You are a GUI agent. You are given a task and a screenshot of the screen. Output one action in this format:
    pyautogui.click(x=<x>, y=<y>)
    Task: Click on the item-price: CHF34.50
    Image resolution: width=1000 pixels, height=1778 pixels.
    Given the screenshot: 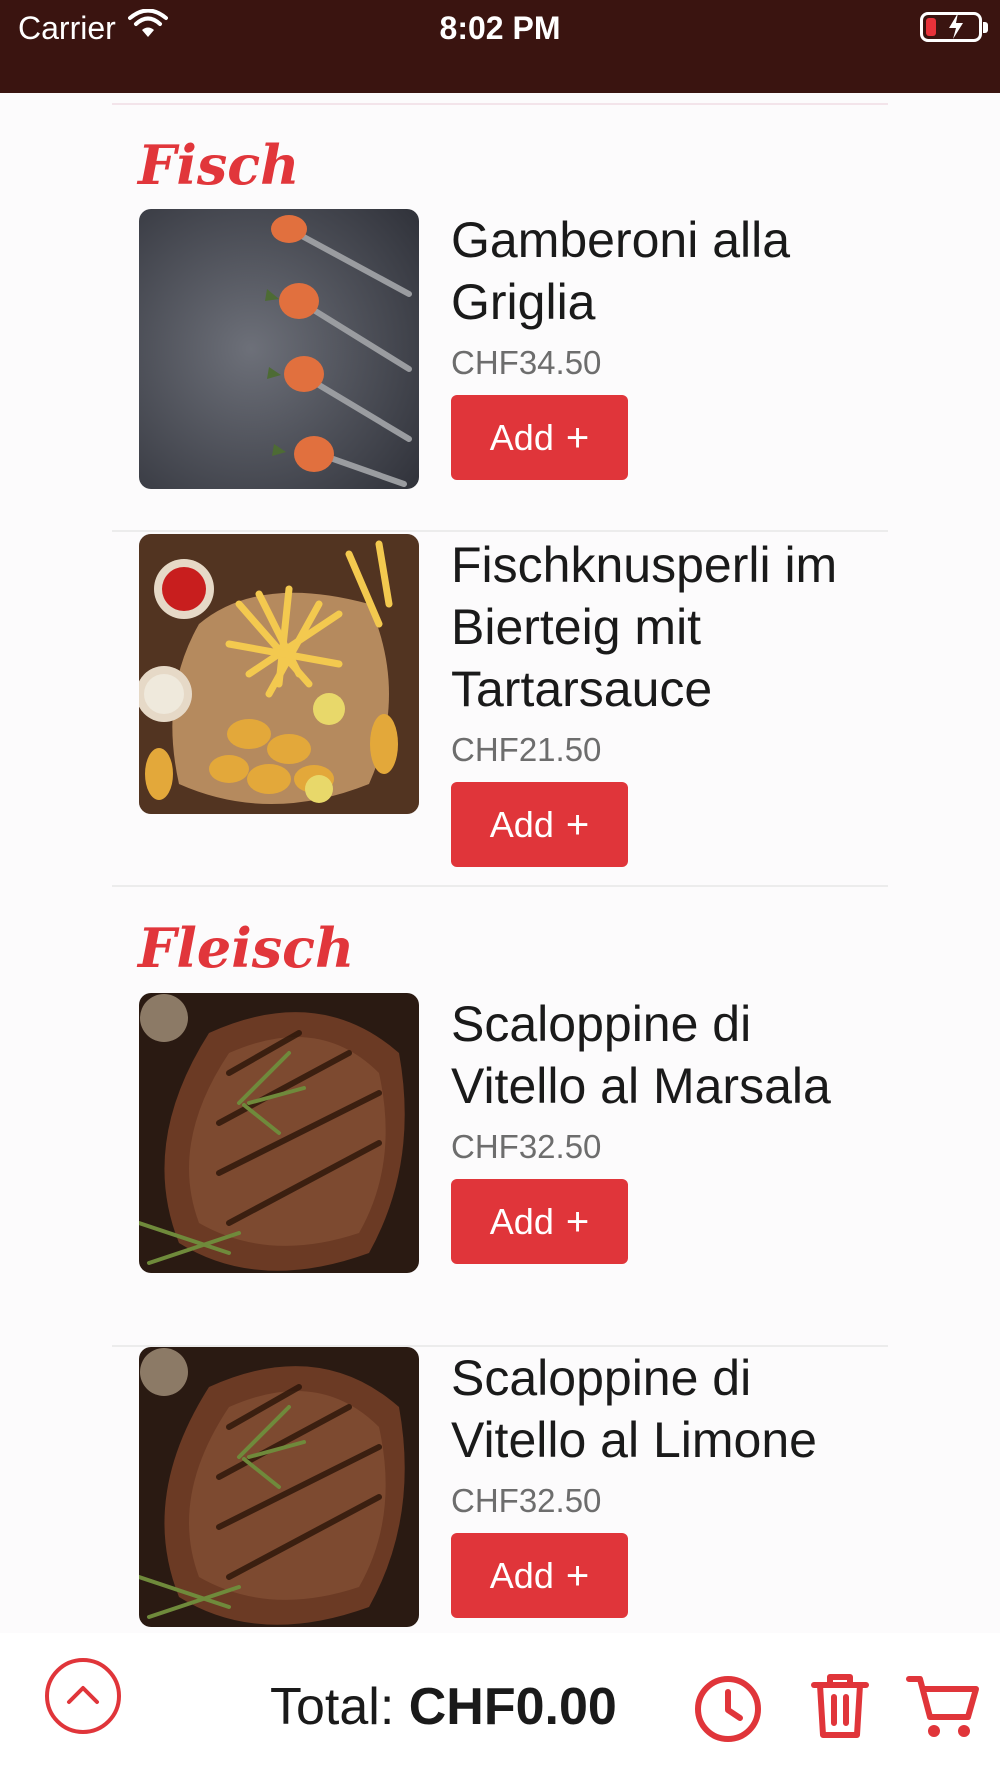 What is the action you would take?
    pyautogui.click(x=526, y=362)
    